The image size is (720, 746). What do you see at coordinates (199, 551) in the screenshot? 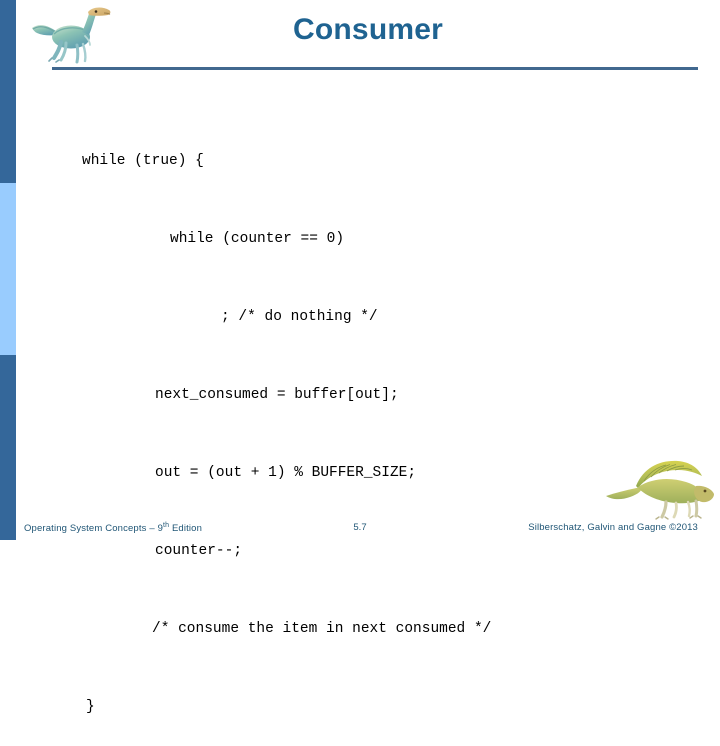
I see `code-line: counter--;` at bounding box center [199, 551].